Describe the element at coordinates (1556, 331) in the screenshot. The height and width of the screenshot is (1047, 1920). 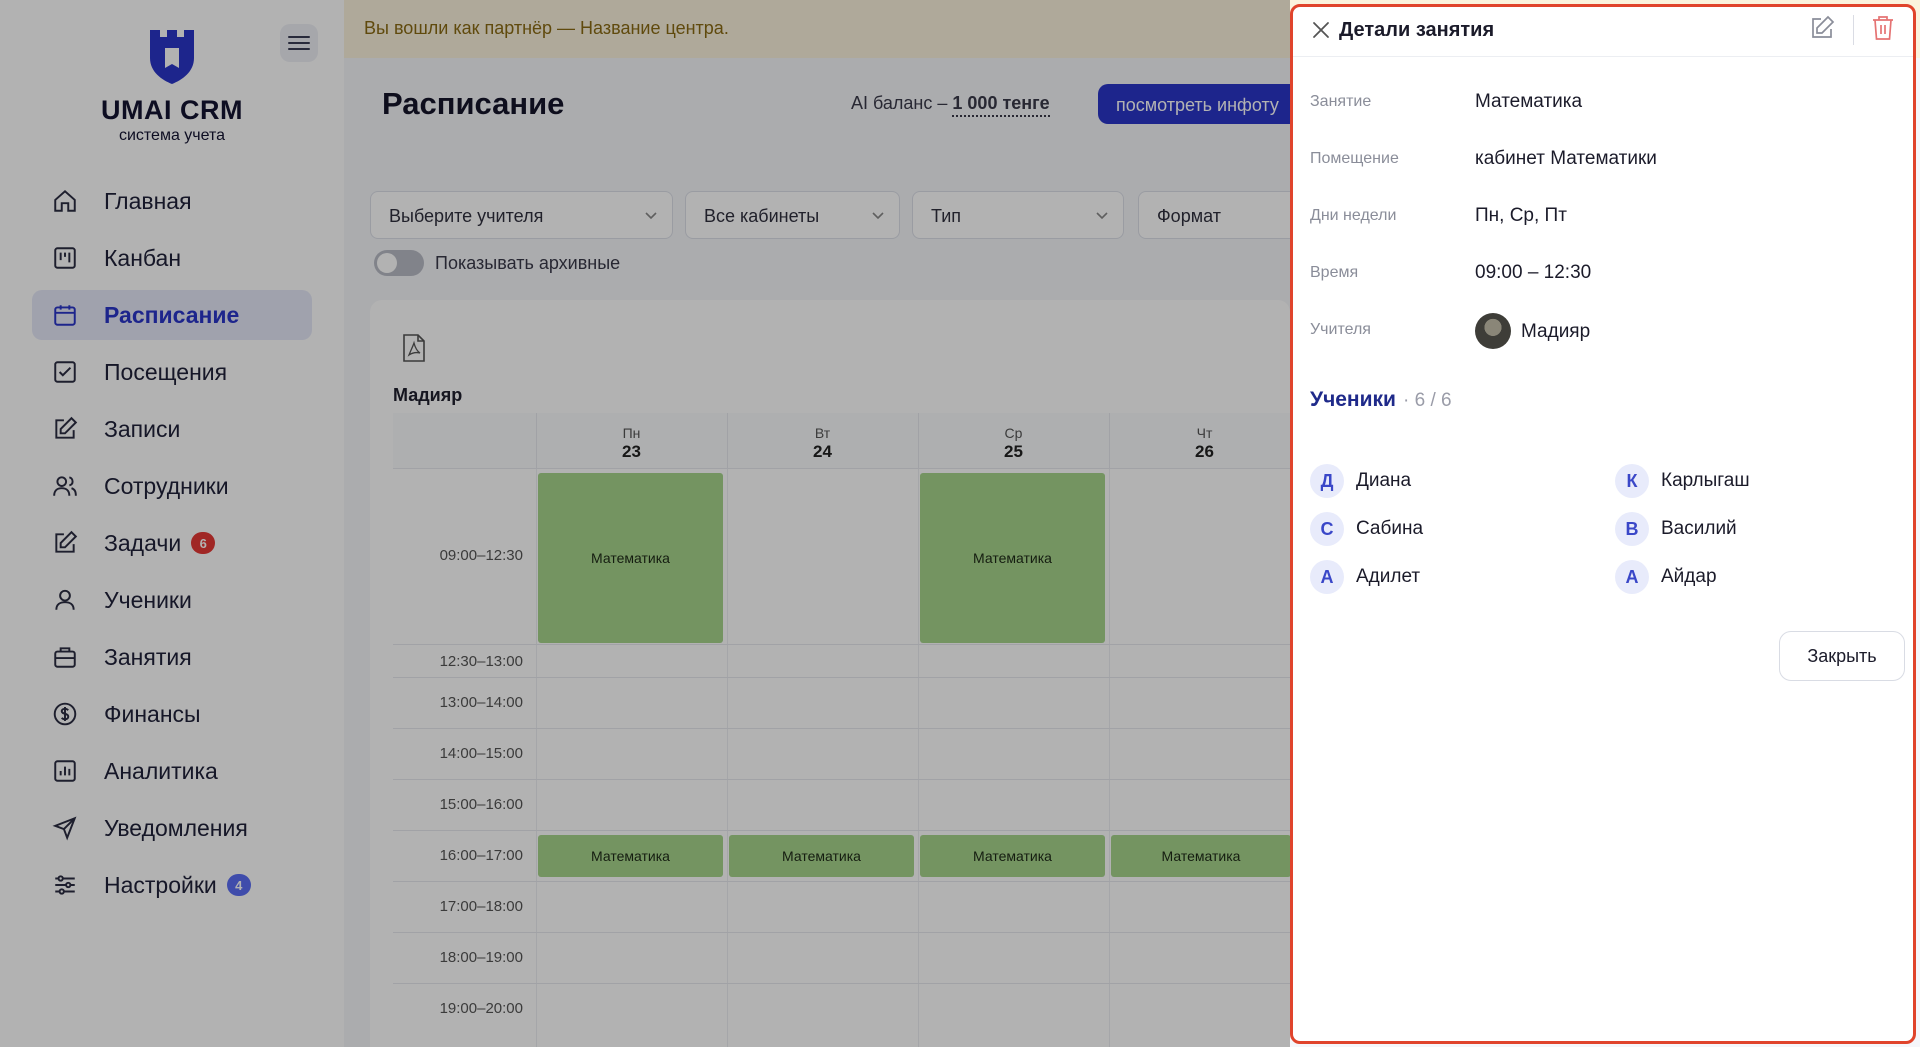
I see `teacher-field-value: Мадияр` at that location.